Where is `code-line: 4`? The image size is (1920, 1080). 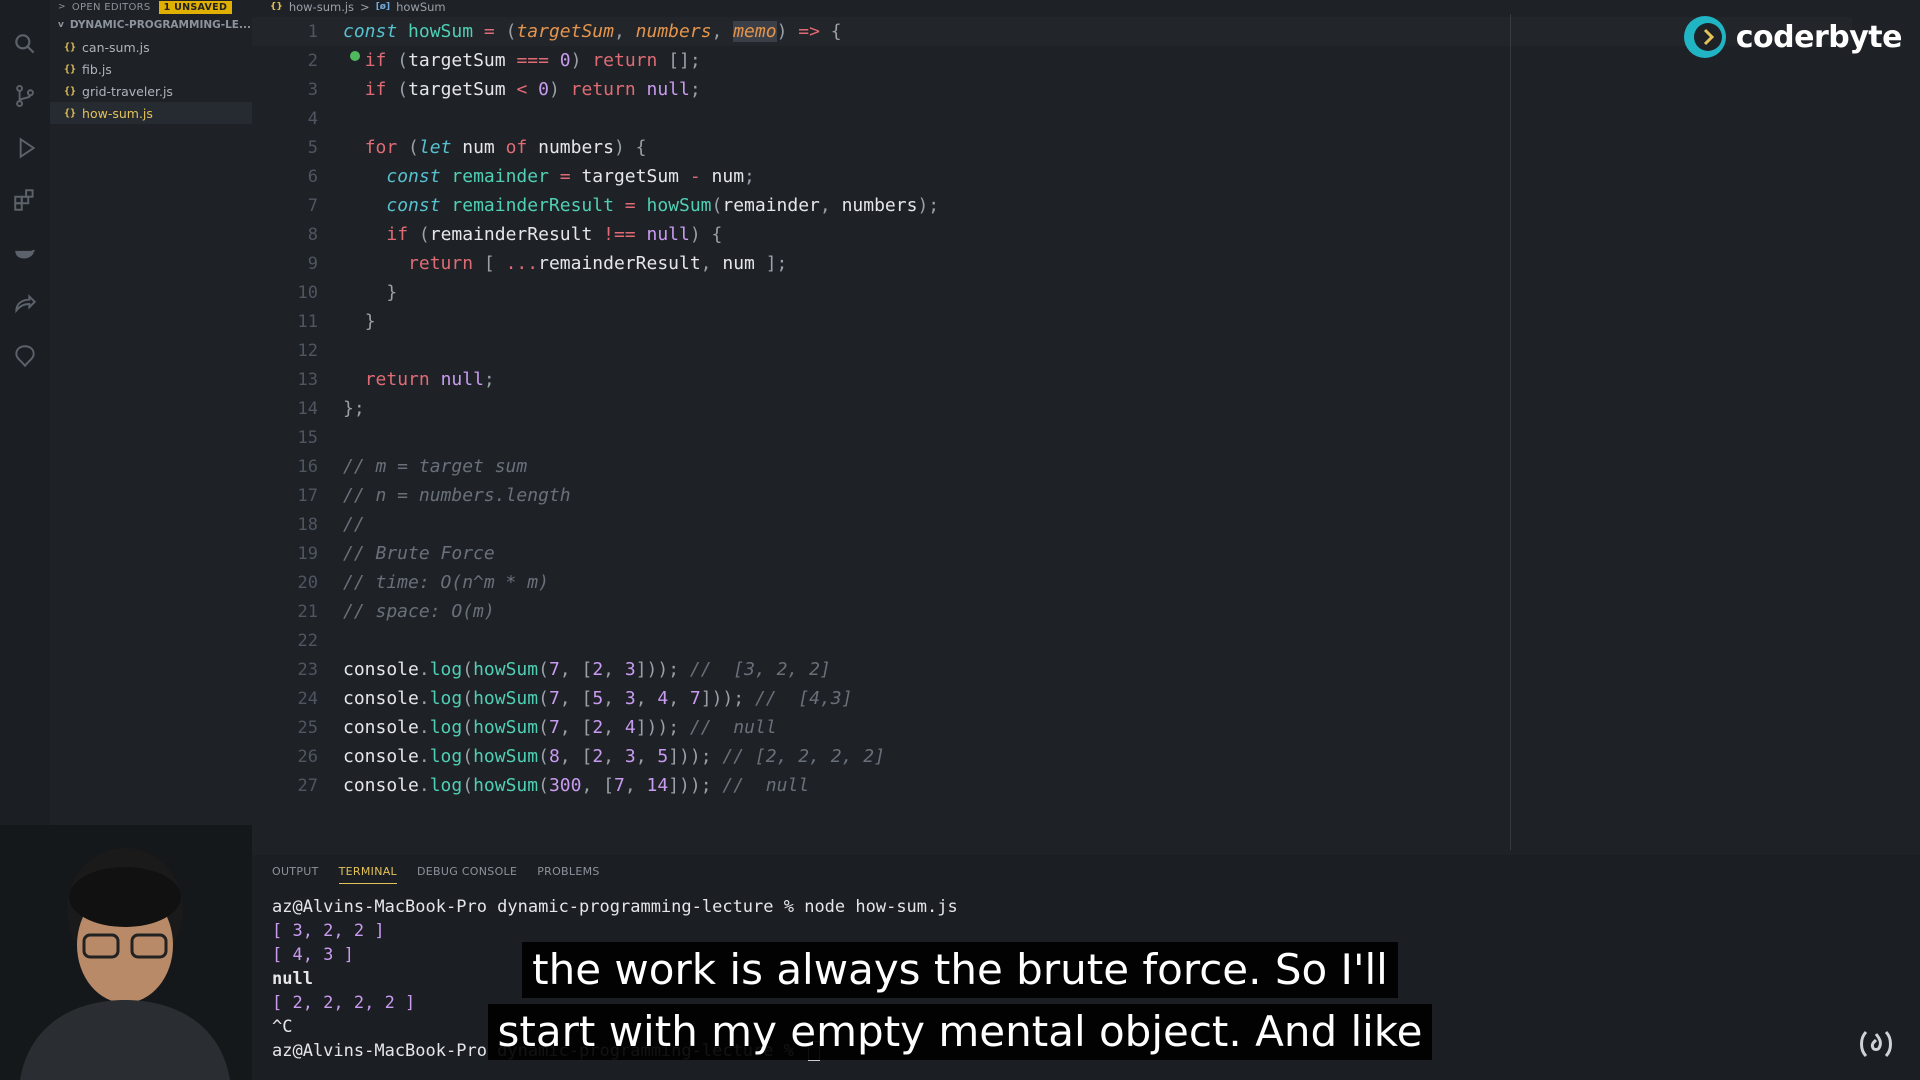
code-line: 4 is located at coordinates (1052, 118).